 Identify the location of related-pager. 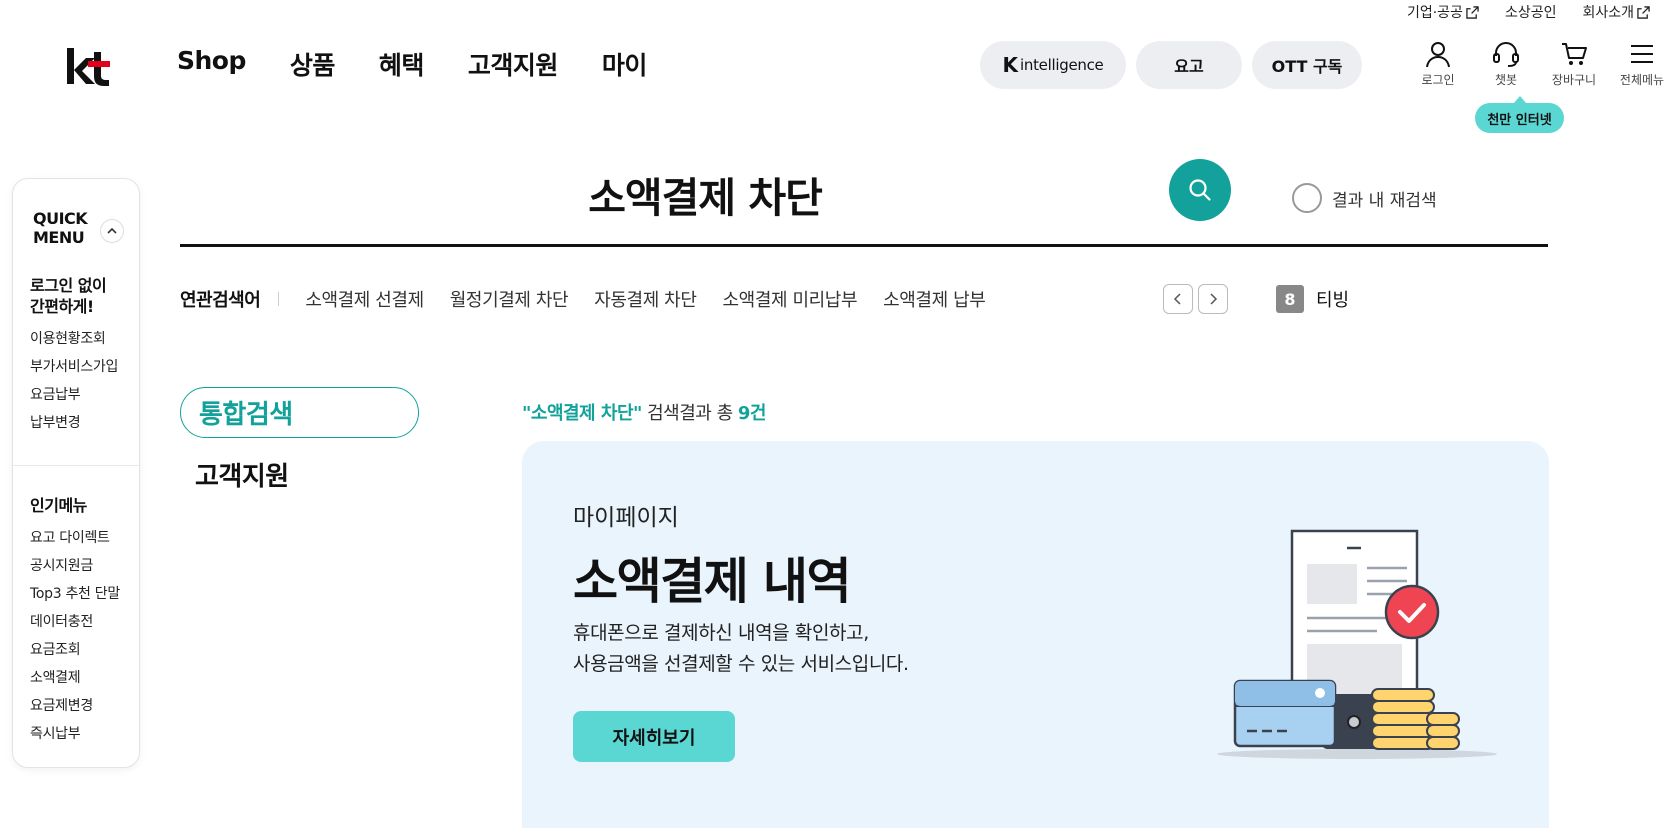
(1195, 299).